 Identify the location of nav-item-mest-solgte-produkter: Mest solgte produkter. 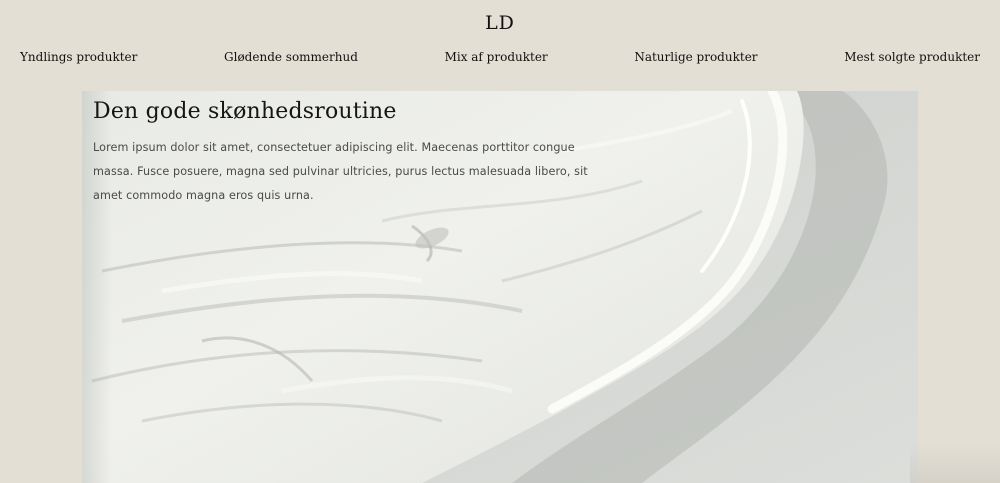
(912, 57).